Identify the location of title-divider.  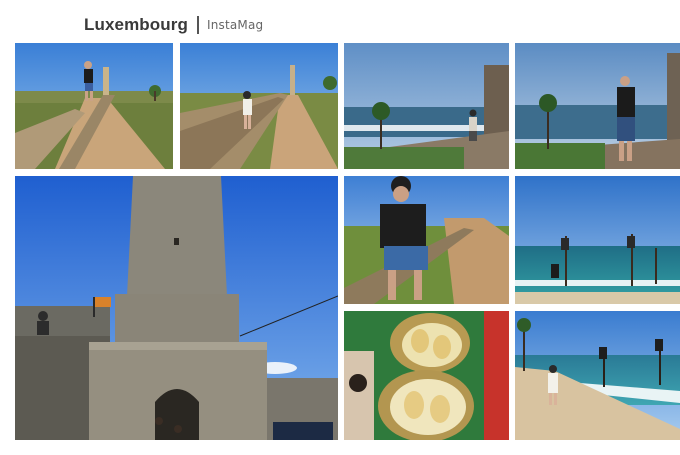
(197, 25).